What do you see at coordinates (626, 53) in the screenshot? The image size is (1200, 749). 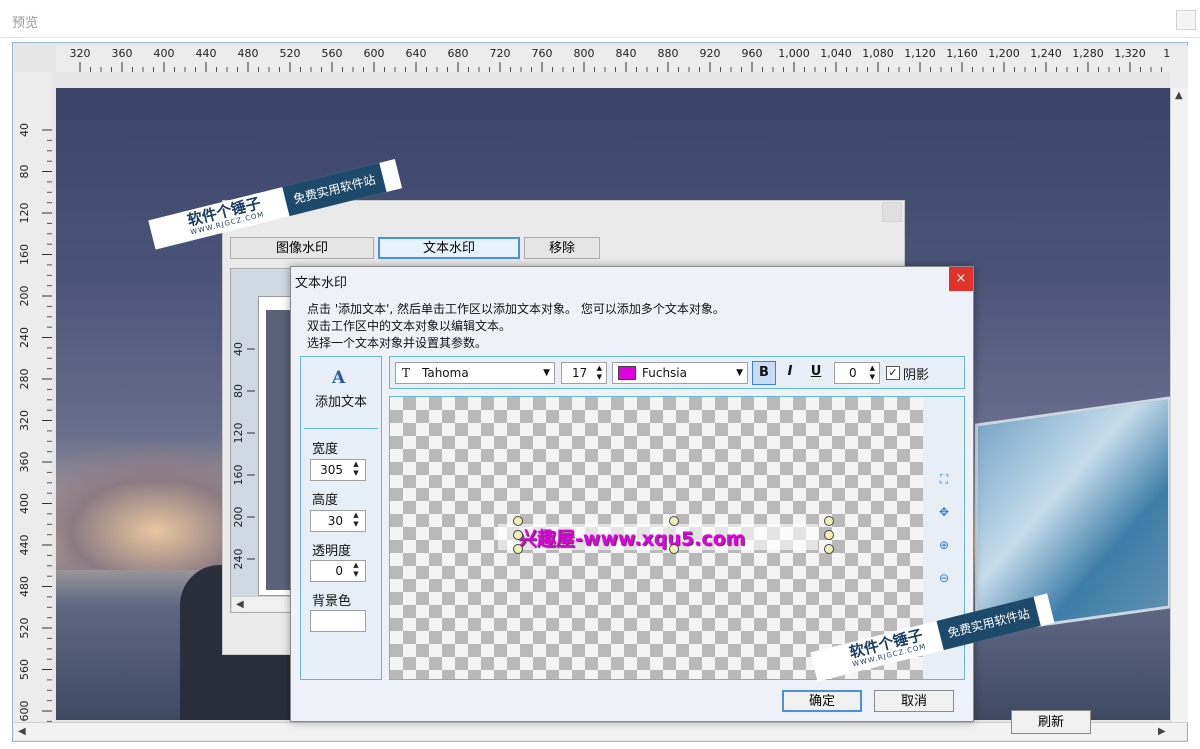 I see `ruler-tick-label: 840` at bounding box center [626, 53].